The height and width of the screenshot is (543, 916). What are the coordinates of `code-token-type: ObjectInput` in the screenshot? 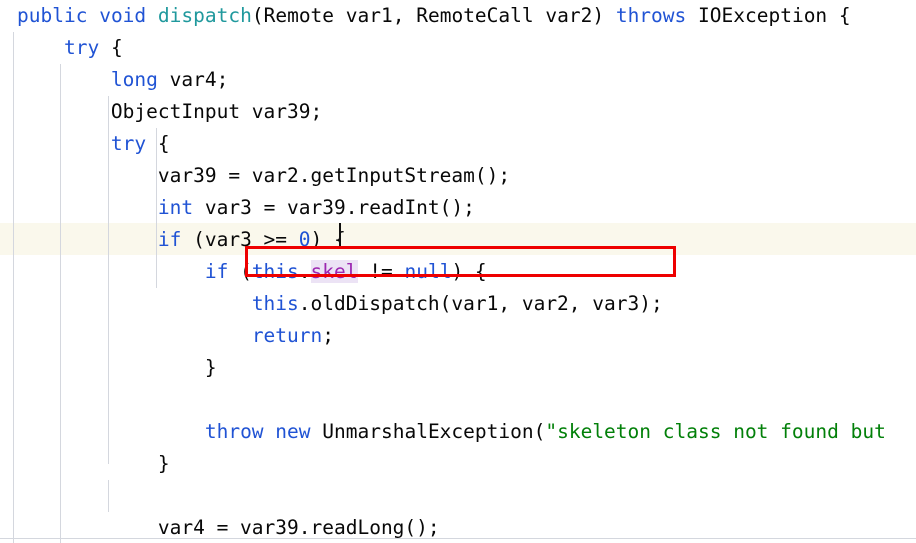 It's located at (175, 111).